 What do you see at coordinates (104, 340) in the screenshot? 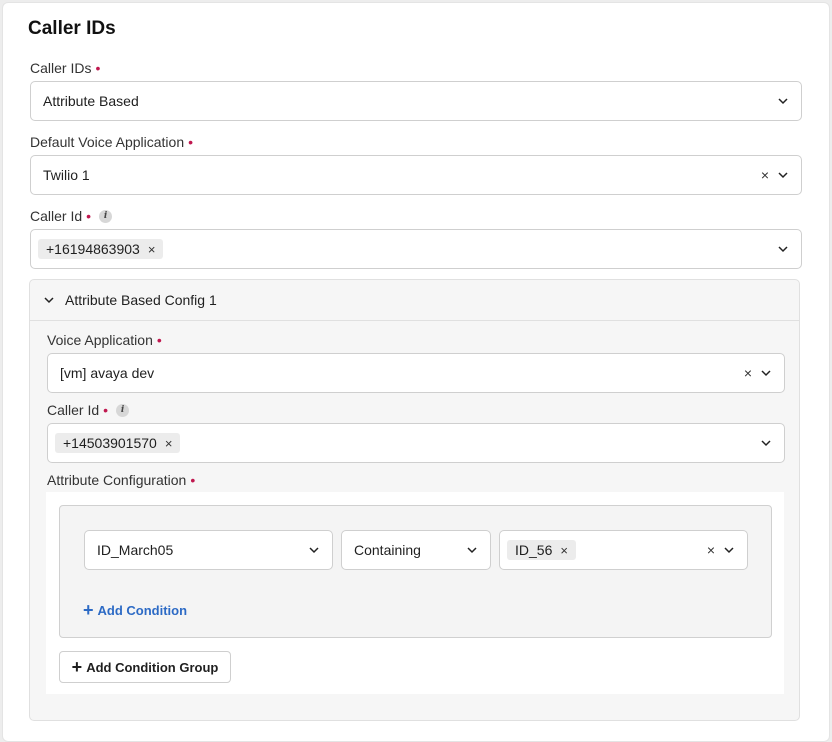
I see `voice-app-label: Voice Application •` at bounding box center [104, 340].